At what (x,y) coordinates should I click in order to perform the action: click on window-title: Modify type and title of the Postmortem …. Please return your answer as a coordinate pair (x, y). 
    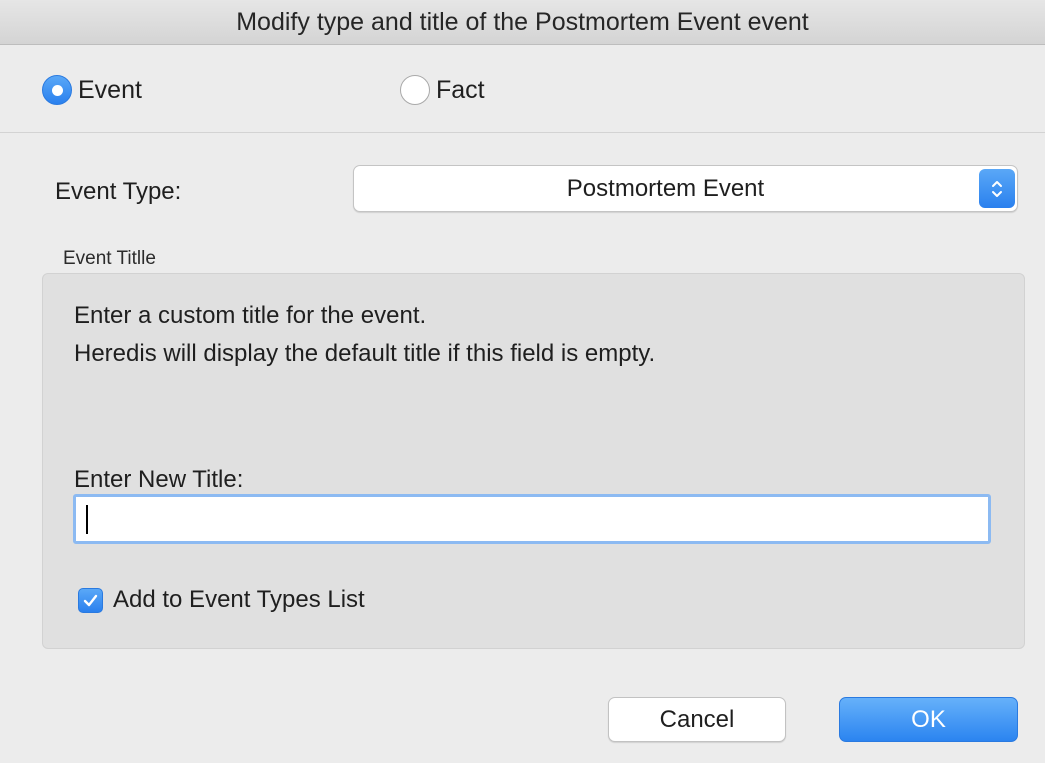
    Looking at the image, I should click on (522, 22).